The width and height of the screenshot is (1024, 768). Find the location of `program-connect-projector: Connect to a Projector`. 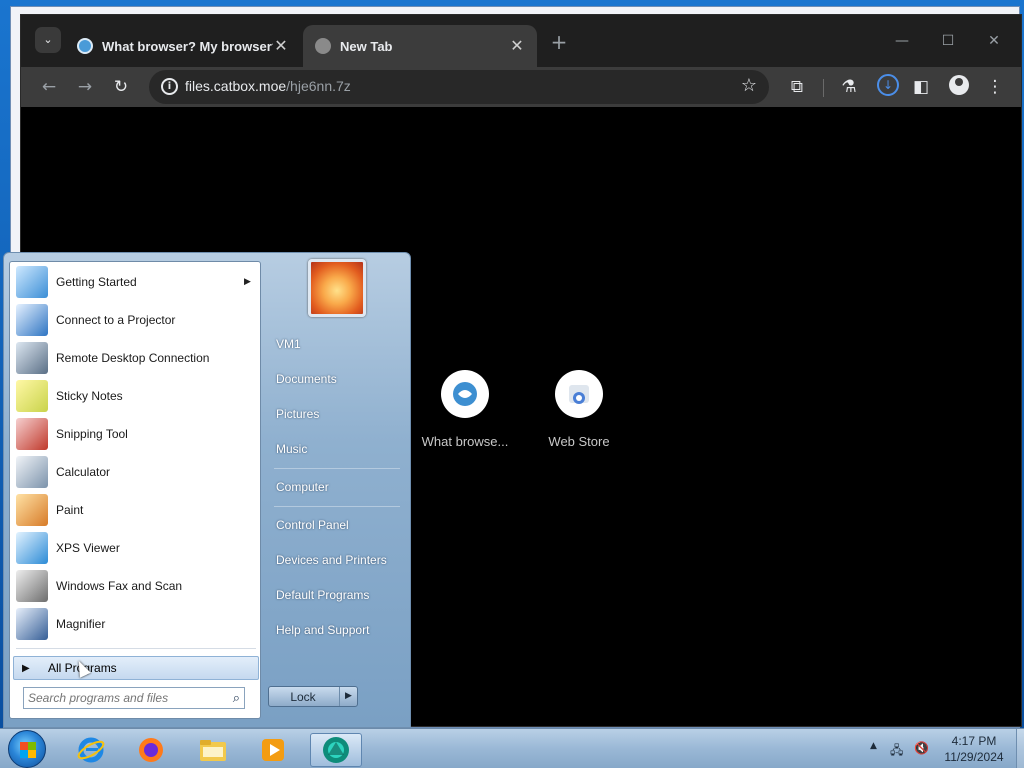

program-connect-projector: Connect to a Projector is located at coordinates (135, 320).